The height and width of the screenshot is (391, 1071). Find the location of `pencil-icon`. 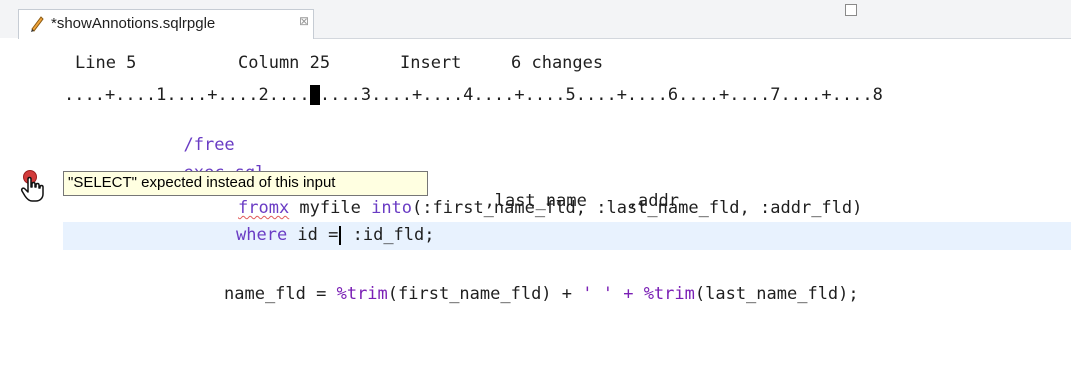

pencil-icon is located at coordinates (37, 23).